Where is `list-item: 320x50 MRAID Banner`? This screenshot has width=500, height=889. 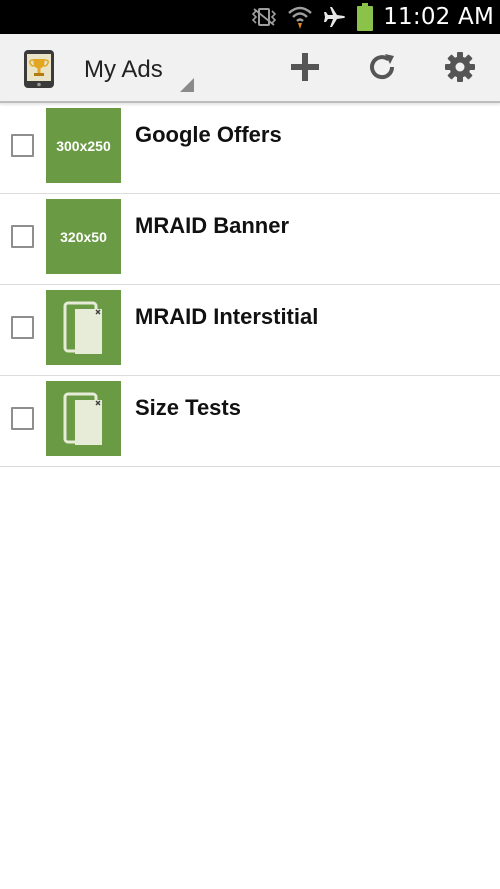
list-item: 320x50 MRAID Banner is located at coordinates (250, 239).